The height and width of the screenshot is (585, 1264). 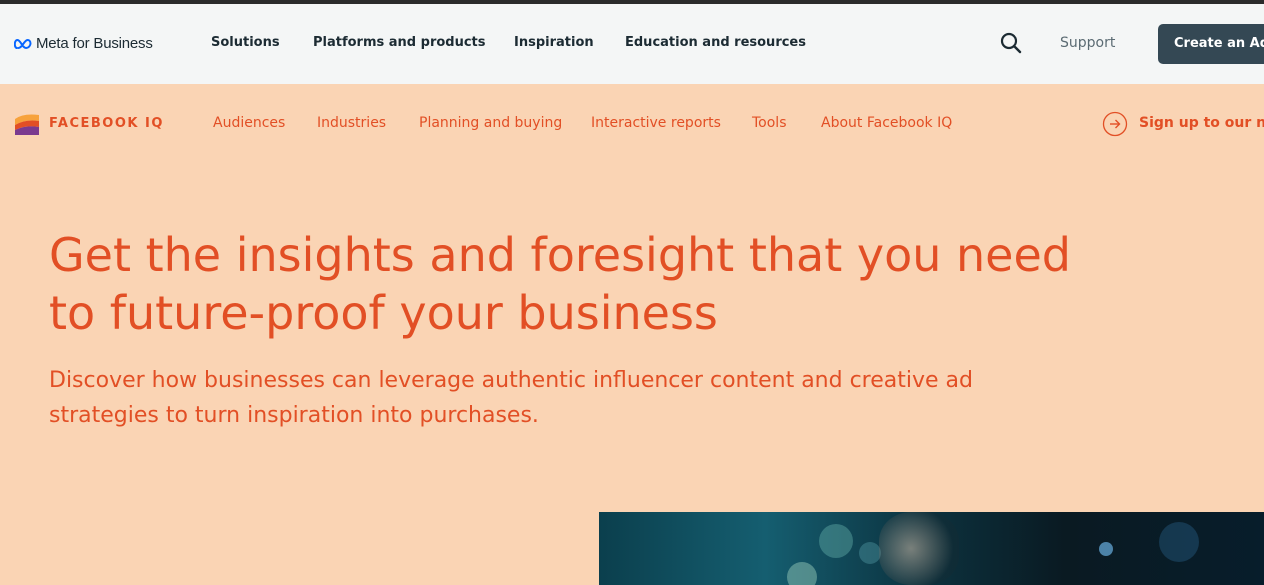 What do you see at coordinates (554, 42) in the screenshot?
I see `nav-inspiration: Inspiration` at bounding box center [554, 42].